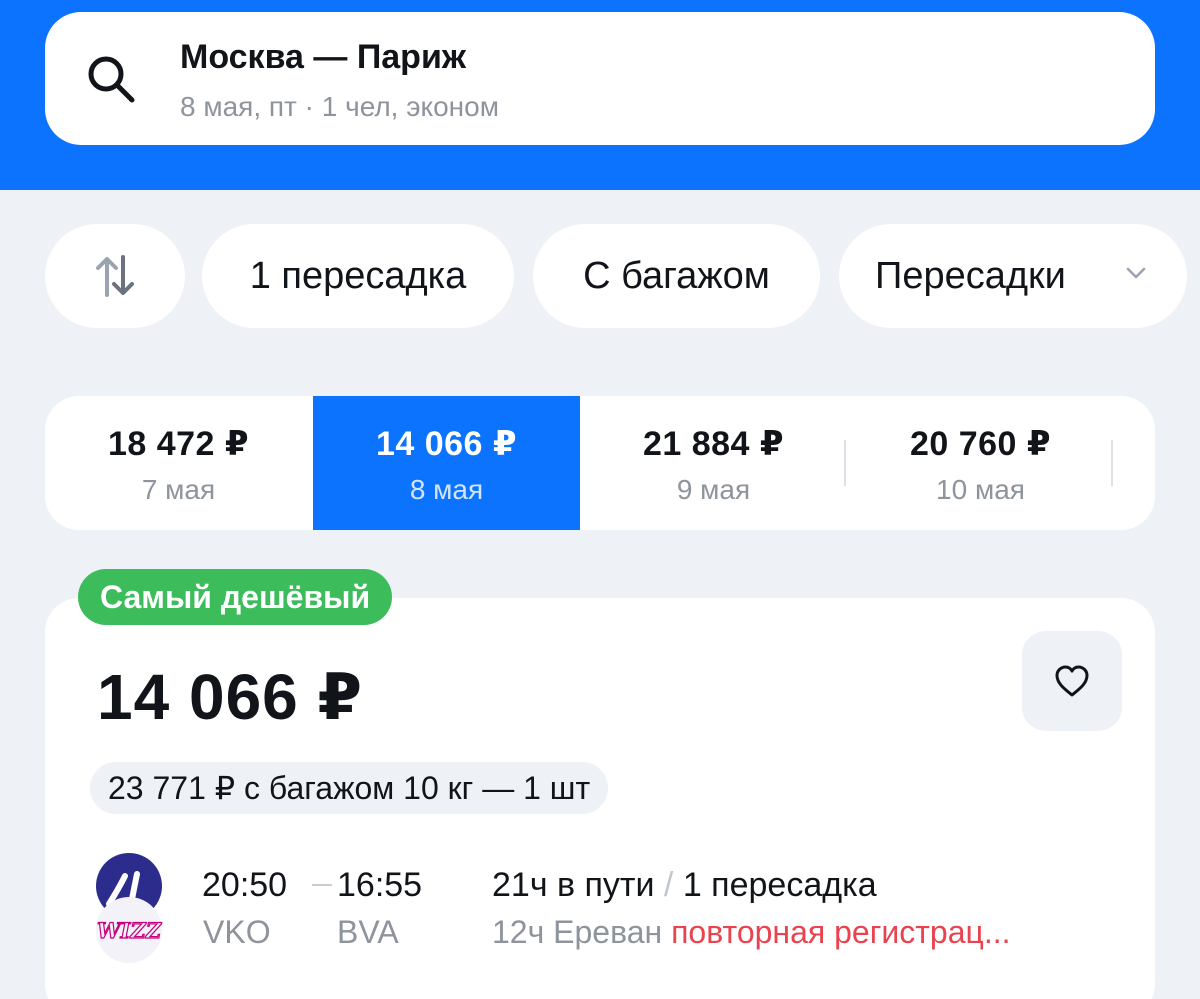  I want to click on baggage-offer: 23 771 ₽ с багажом 10 кг — 1 шт, so click(349, 788).